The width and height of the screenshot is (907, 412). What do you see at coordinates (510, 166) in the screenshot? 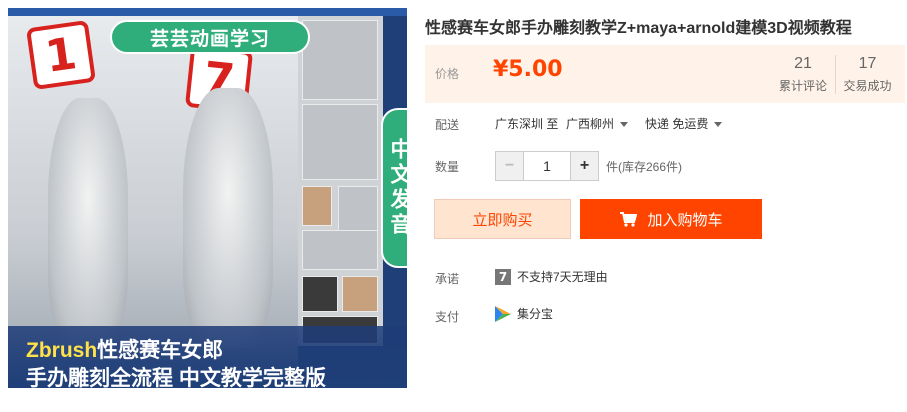
I see `decrease-button: −` at bounding box center [510, 166].